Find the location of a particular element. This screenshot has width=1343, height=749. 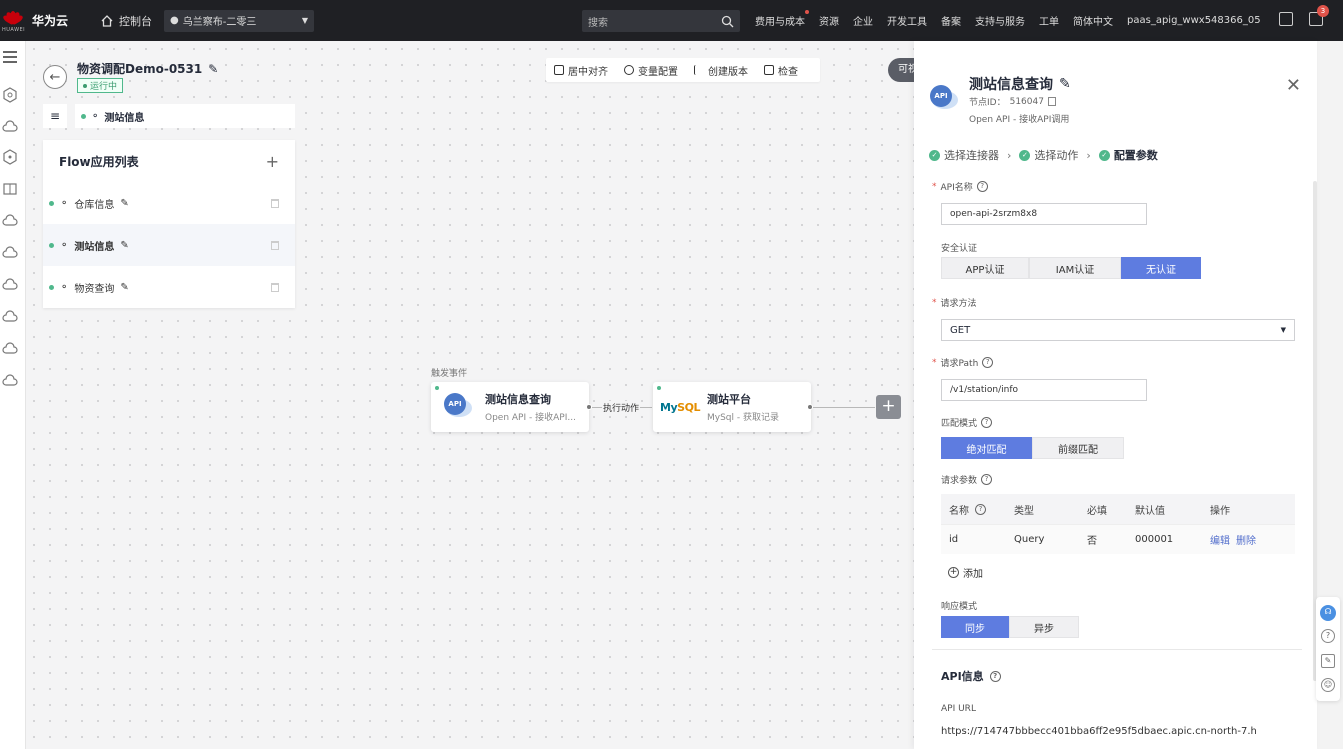

step-select-action: ✓ 选择动作 is located at coordinates (1048, 155).